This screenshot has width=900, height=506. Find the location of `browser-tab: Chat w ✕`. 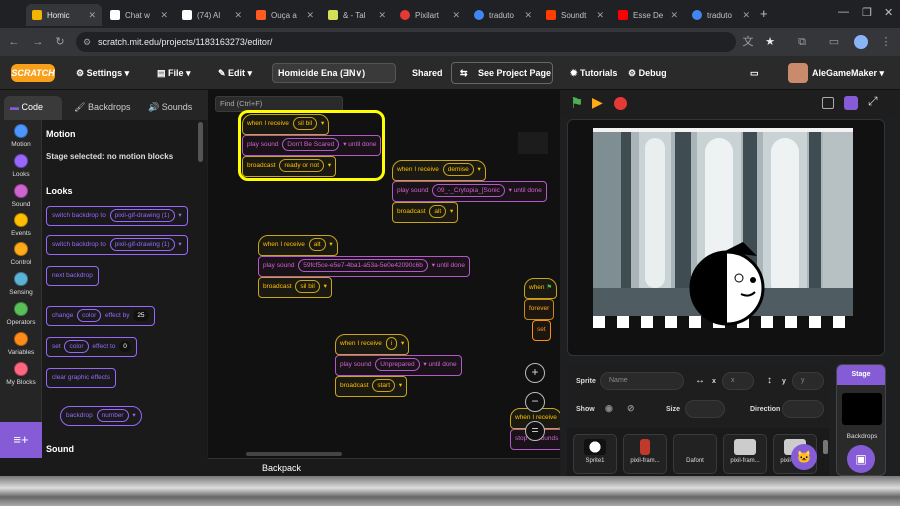

browser-tab: Chat w ✕ is located at coordinates (139, 15).